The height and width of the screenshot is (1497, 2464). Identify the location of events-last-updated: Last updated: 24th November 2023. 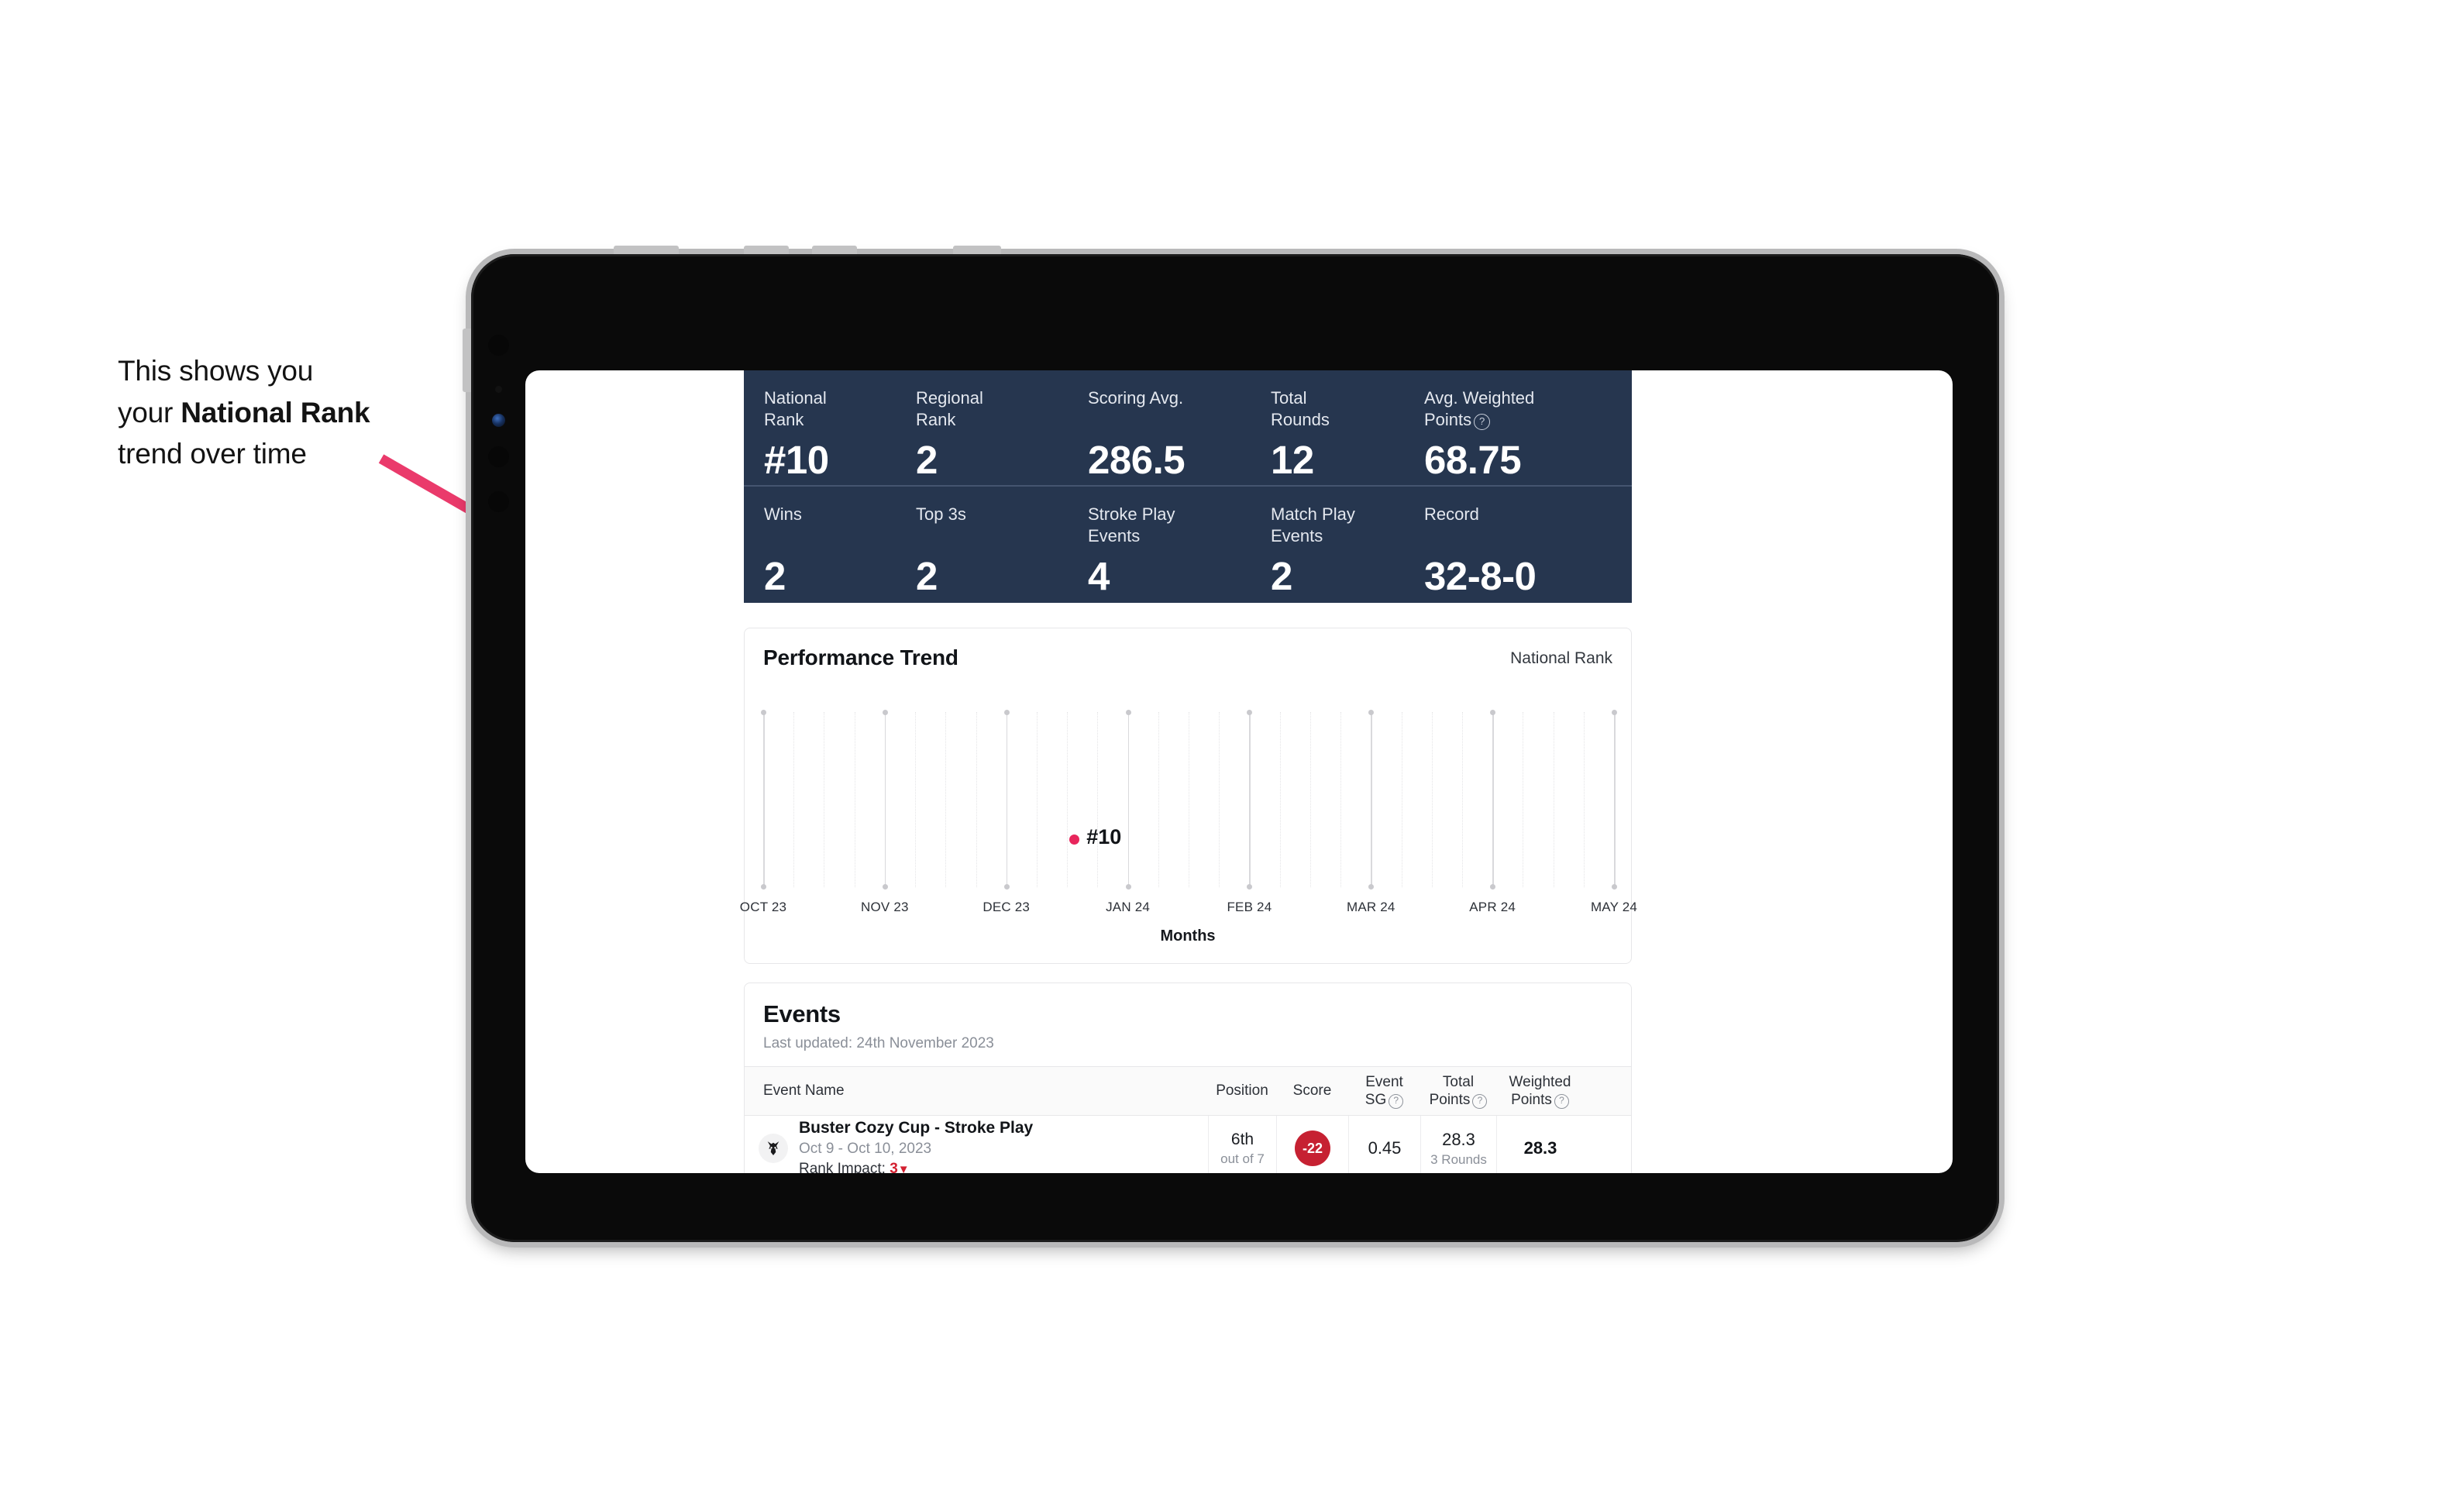
(878, 1043).